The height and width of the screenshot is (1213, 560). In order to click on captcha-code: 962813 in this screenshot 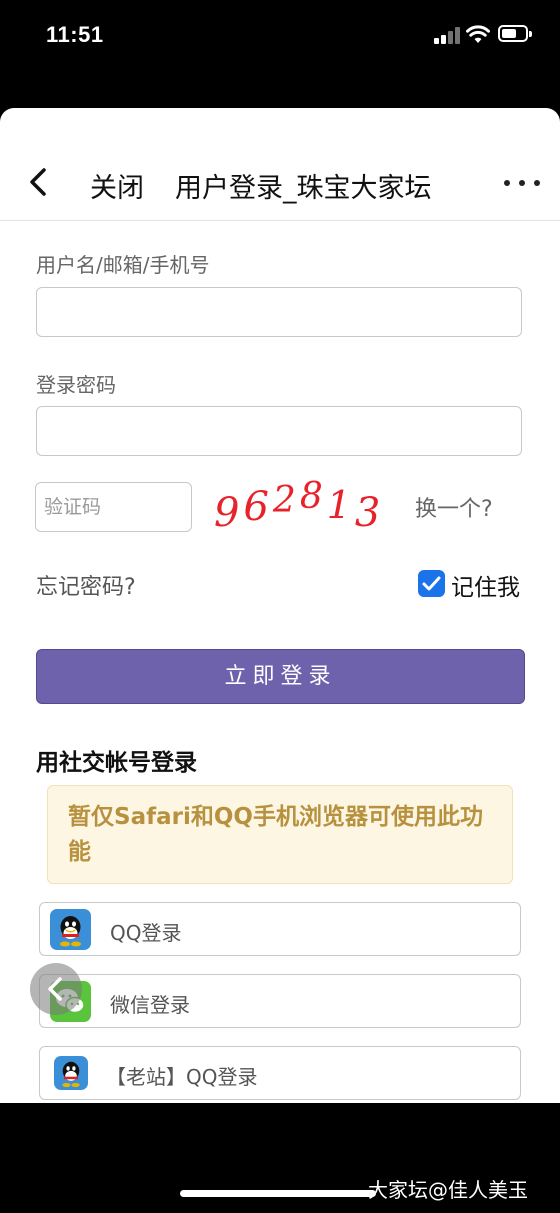, I will do `click(299, 507)`.